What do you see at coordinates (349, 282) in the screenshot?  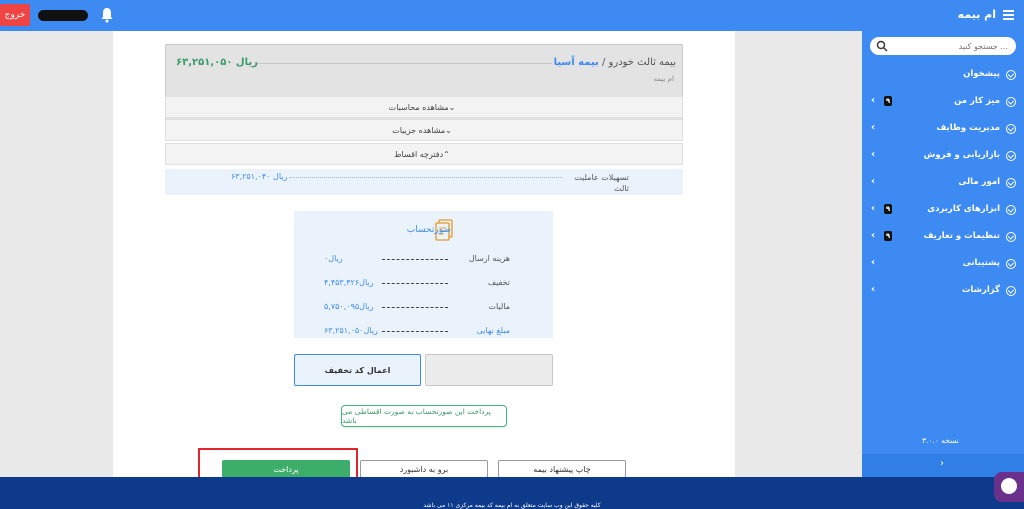 I see `invoice-row-value: ۴,۴۵۳,۴۲۶ریال` at bounding box center [349, 282].